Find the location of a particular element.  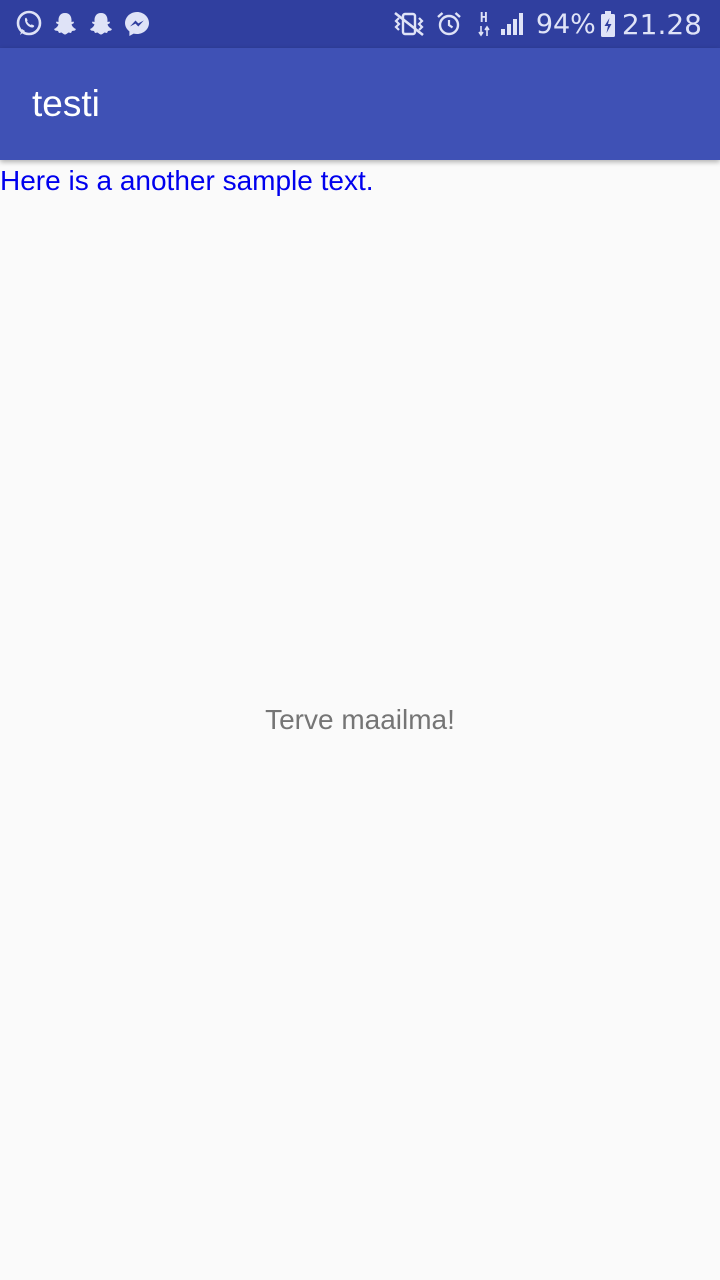

signal-icon is located at coordinates (513, 24).